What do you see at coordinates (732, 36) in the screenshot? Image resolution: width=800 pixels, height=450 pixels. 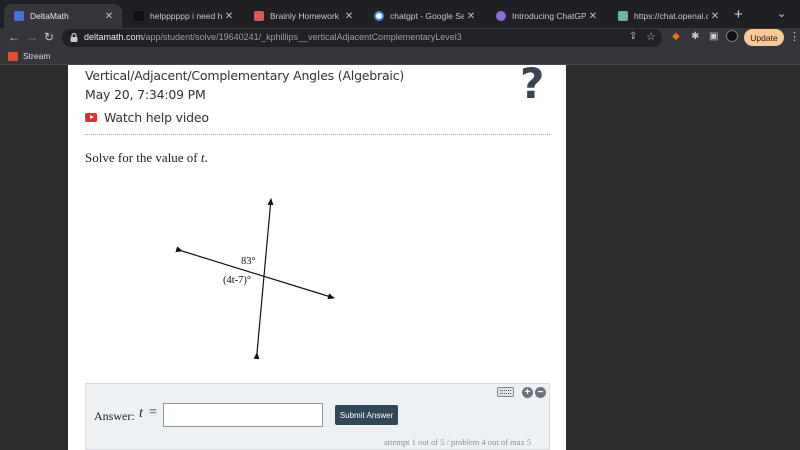 I see `avatar` at bounding box center [732, 36].